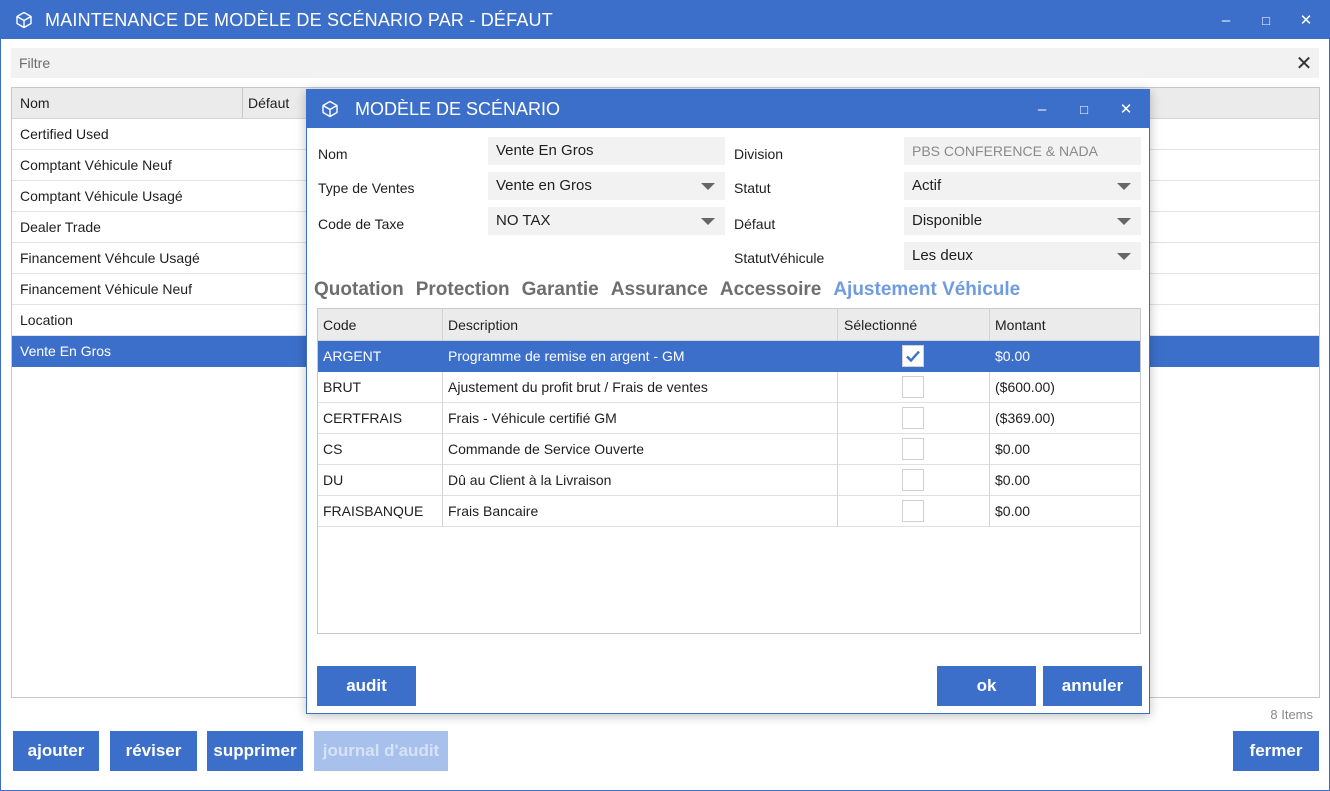 The image size is (1330, 791). I want to click on code-taxe-select: NO TAX, so click(606, 221).